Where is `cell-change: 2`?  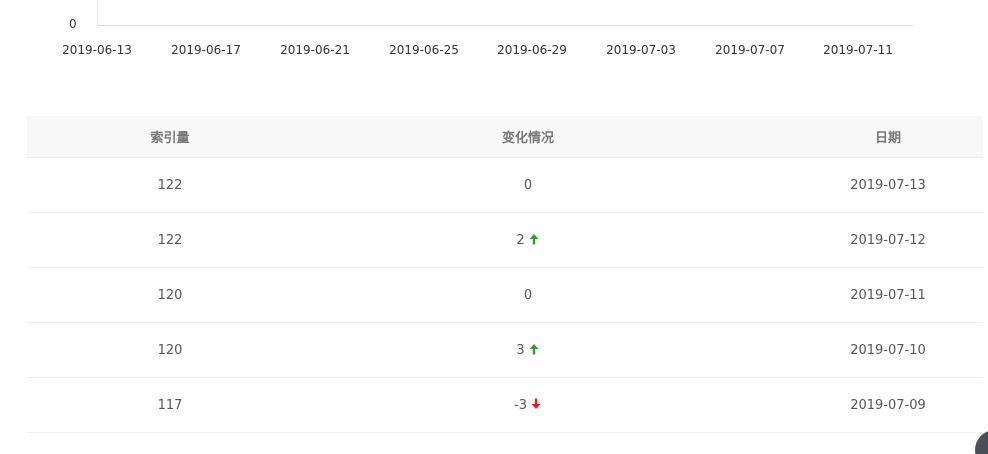 cell-change: 2 is located at coordinates (528, 240).